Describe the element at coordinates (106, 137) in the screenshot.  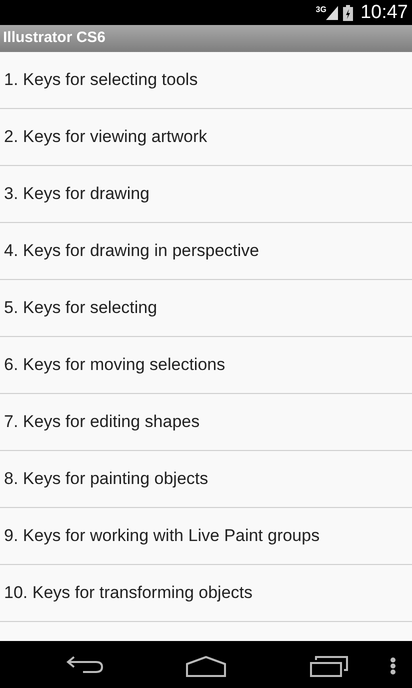
I see `list-item: 2. Keys for viewing artwork` at that location.